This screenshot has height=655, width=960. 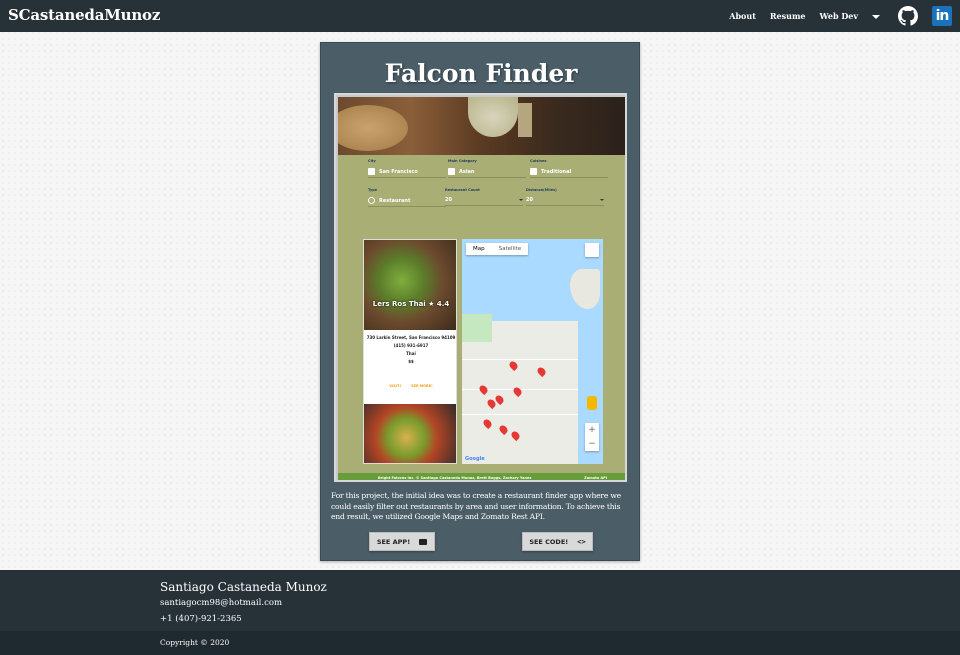 I want to click on main-category-field: Main Category Asian, so click(x=487, y=168).